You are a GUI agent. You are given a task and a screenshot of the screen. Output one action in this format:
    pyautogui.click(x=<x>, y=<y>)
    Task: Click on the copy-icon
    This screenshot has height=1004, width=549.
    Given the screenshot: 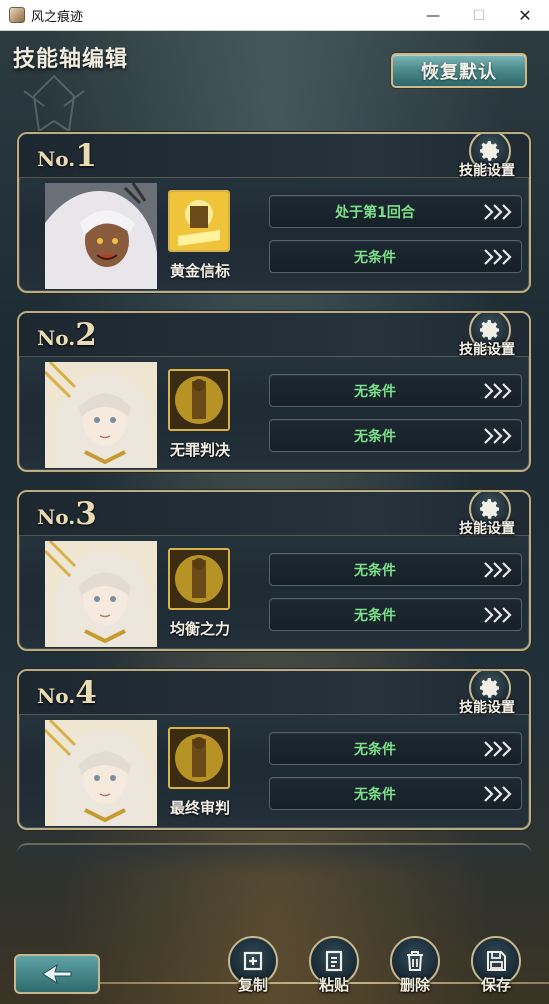 What is the action you would take?
    pyautogui.click(x=253, y=961)
    